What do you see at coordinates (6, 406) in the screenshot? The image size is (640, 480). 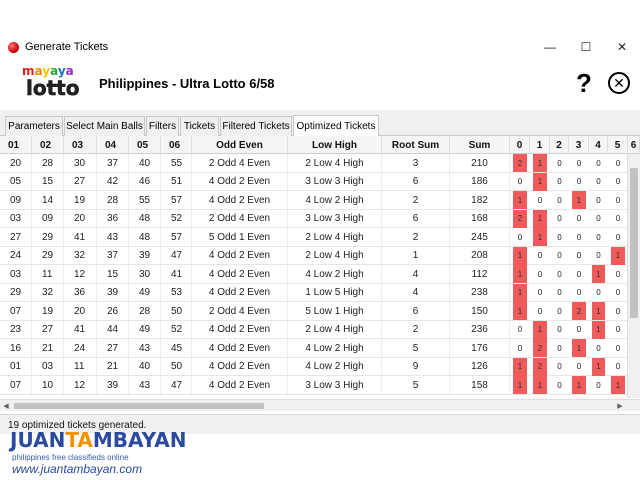 I see `scroll-left-icon: ◀` at bounding box center [6, 406].